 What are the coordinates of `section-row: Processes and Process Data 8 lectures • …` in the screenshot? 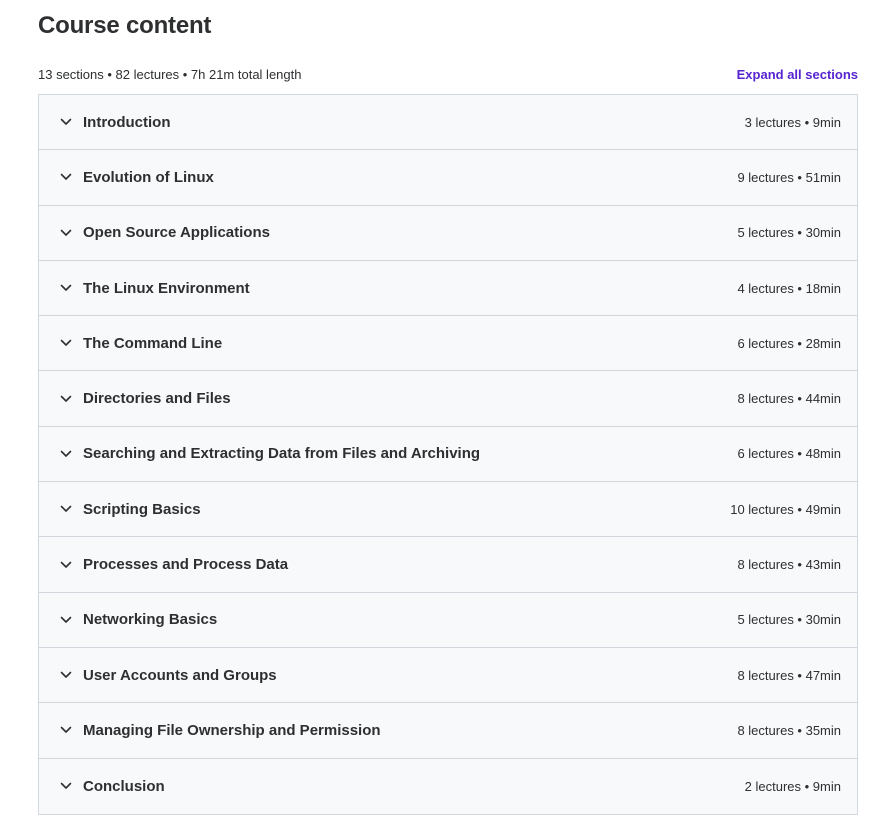 It's located at (448, 565).